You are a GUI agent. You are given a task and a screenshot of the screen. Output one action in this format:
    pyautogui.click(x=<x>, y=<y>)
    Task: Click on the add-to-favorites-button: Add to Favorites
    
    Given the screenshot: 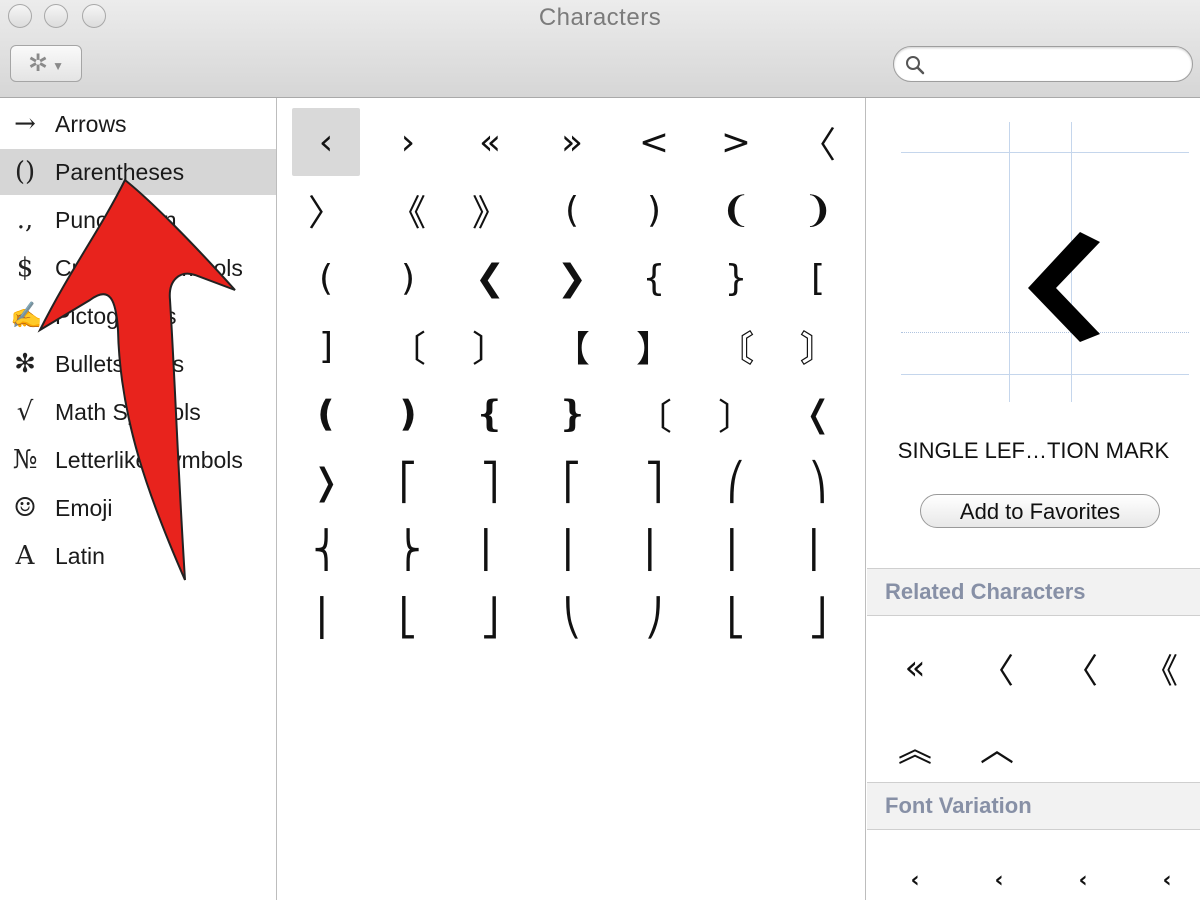 What is the action you would take?
    pyautogui.click(x=1040, y=511)
    